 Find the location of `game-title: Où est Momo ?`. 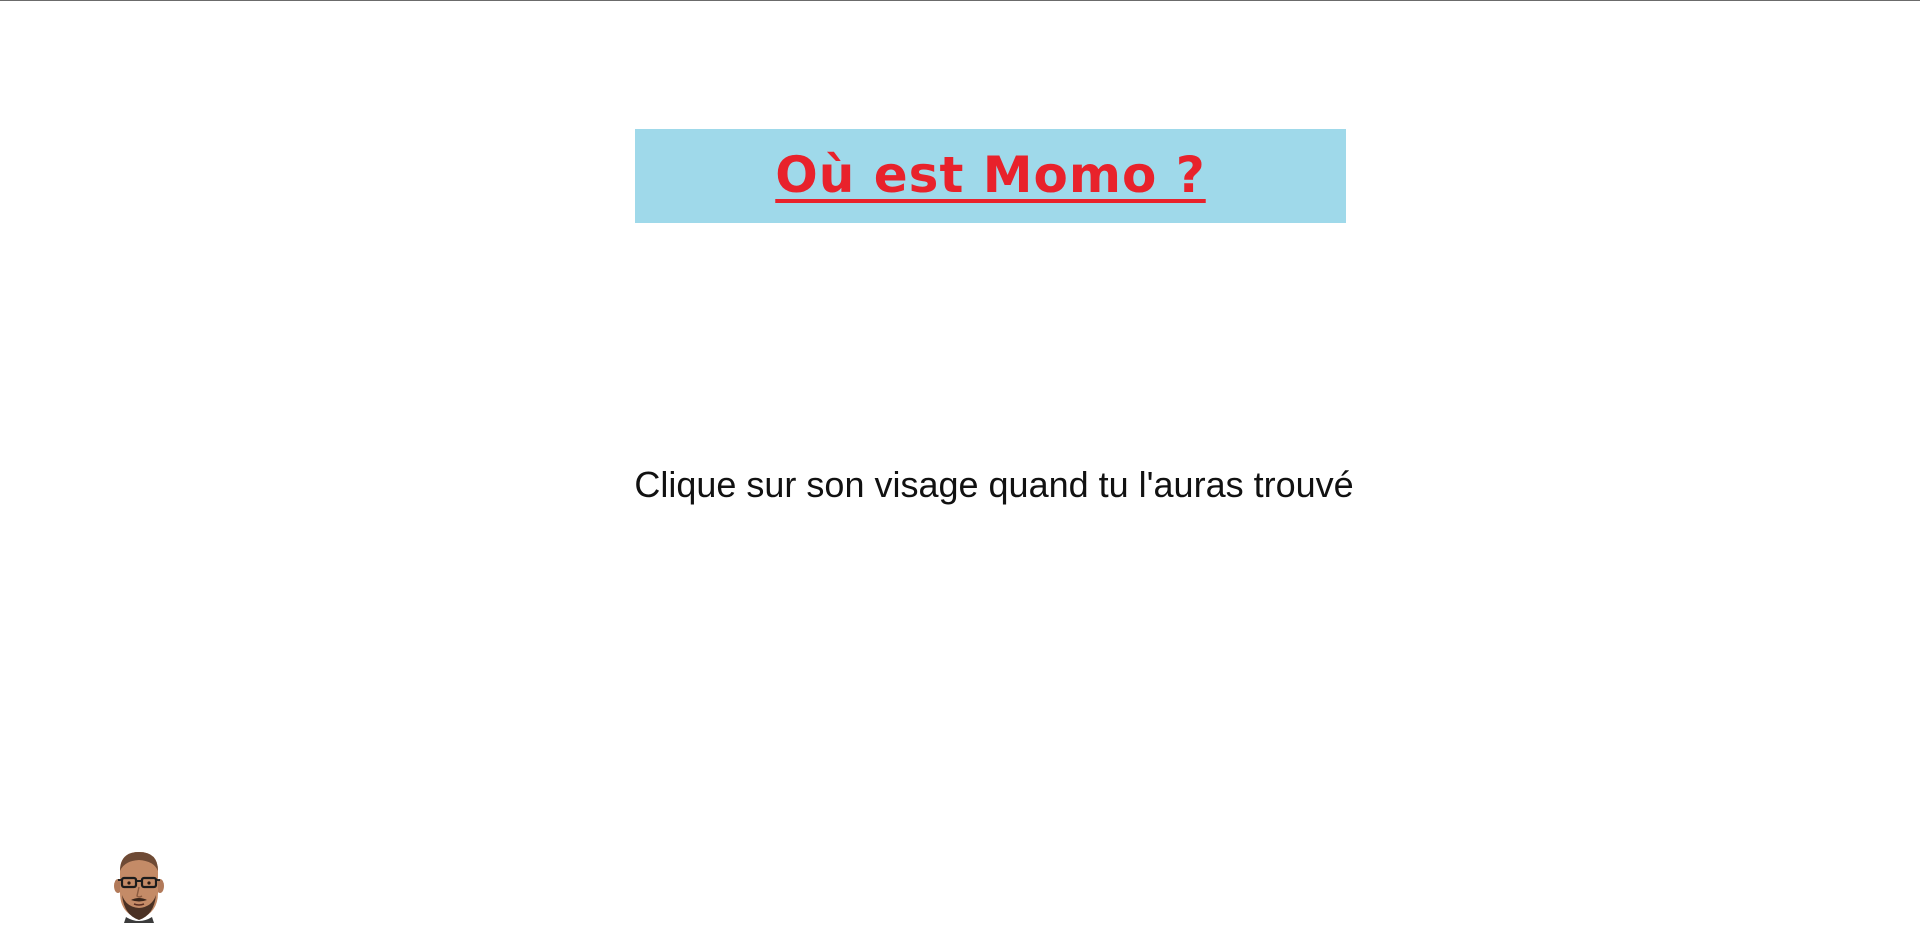

game-title: Où est Momo ? is located at coordinates (990, 175).